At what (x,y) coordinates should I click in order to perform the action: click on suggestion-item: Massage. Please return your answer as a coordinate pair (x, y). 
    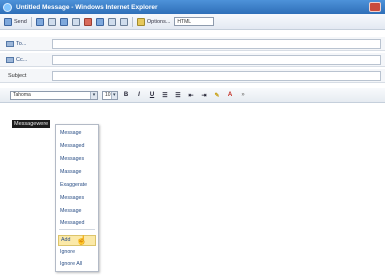
    Looking at the image, I should click on (71, 172).